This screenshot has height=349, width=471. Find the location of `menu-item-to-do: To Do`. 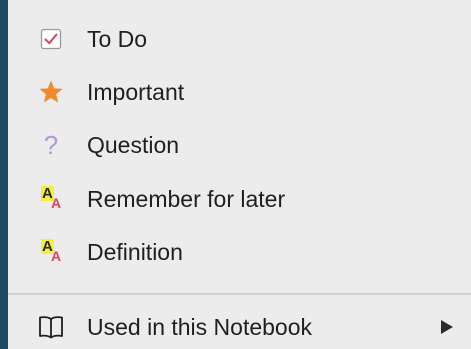

menu-item-to-do: To Do is located at coordinates (239, 39).